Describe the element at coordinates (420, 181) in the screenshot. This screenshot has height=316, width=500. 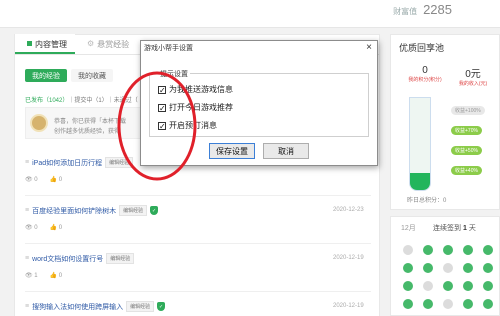
I see `pool-fill` at that location.